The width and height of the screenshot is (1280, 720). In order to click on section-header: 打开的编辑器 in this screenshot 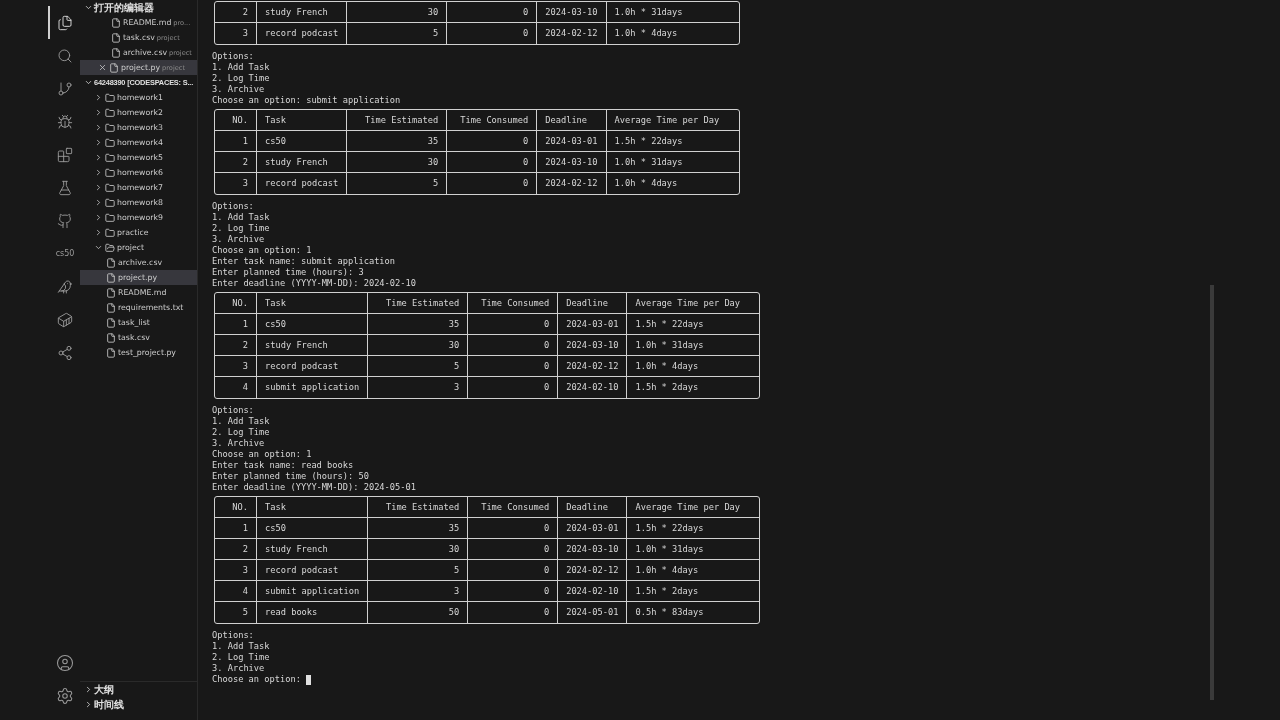, I will do `click(138, 7)`.